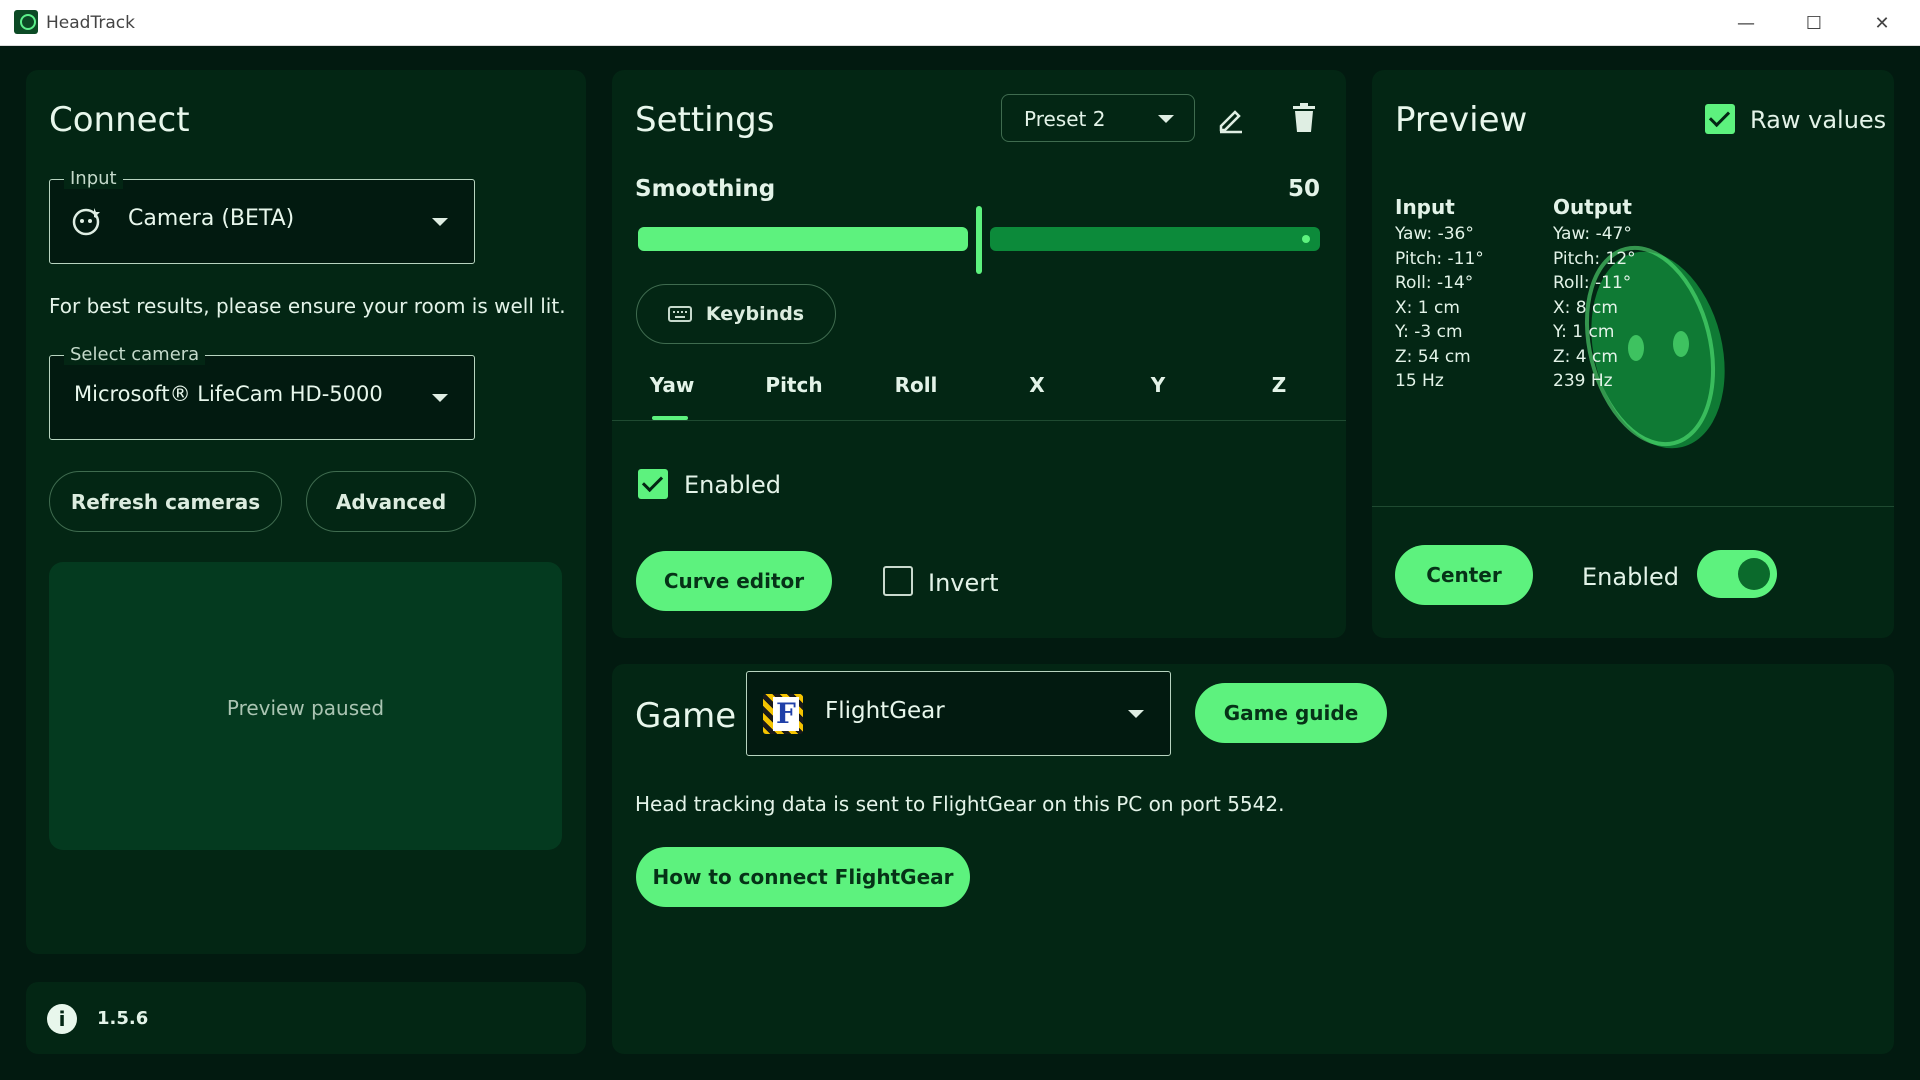 This screenshot has width=1920, height=1080. Describe the element at coordinates (783, 714) in the screenshot. I see `flightgear-logo-icon: F` at that location.